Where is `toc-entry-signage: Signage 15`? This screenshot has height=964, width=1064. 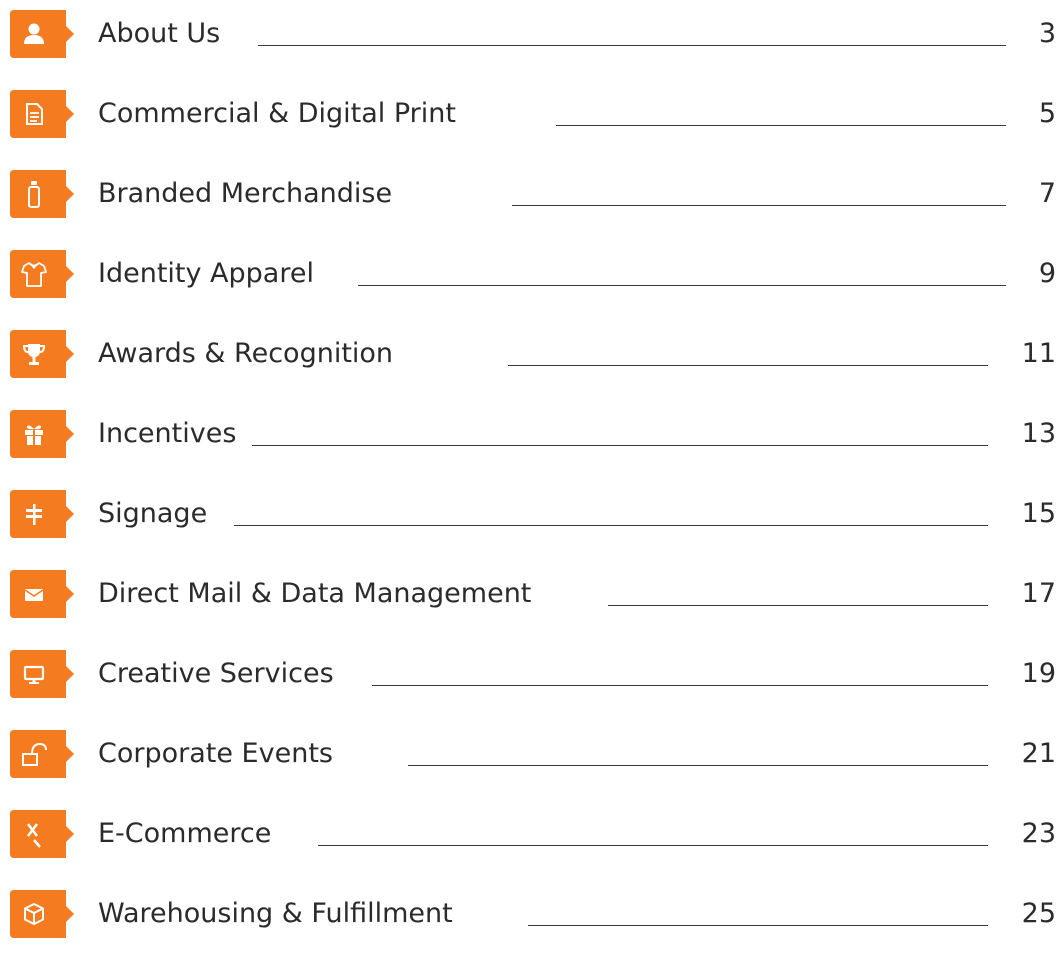 toc-entry-signage: Signage 15 is located at coordinates (532, 514).